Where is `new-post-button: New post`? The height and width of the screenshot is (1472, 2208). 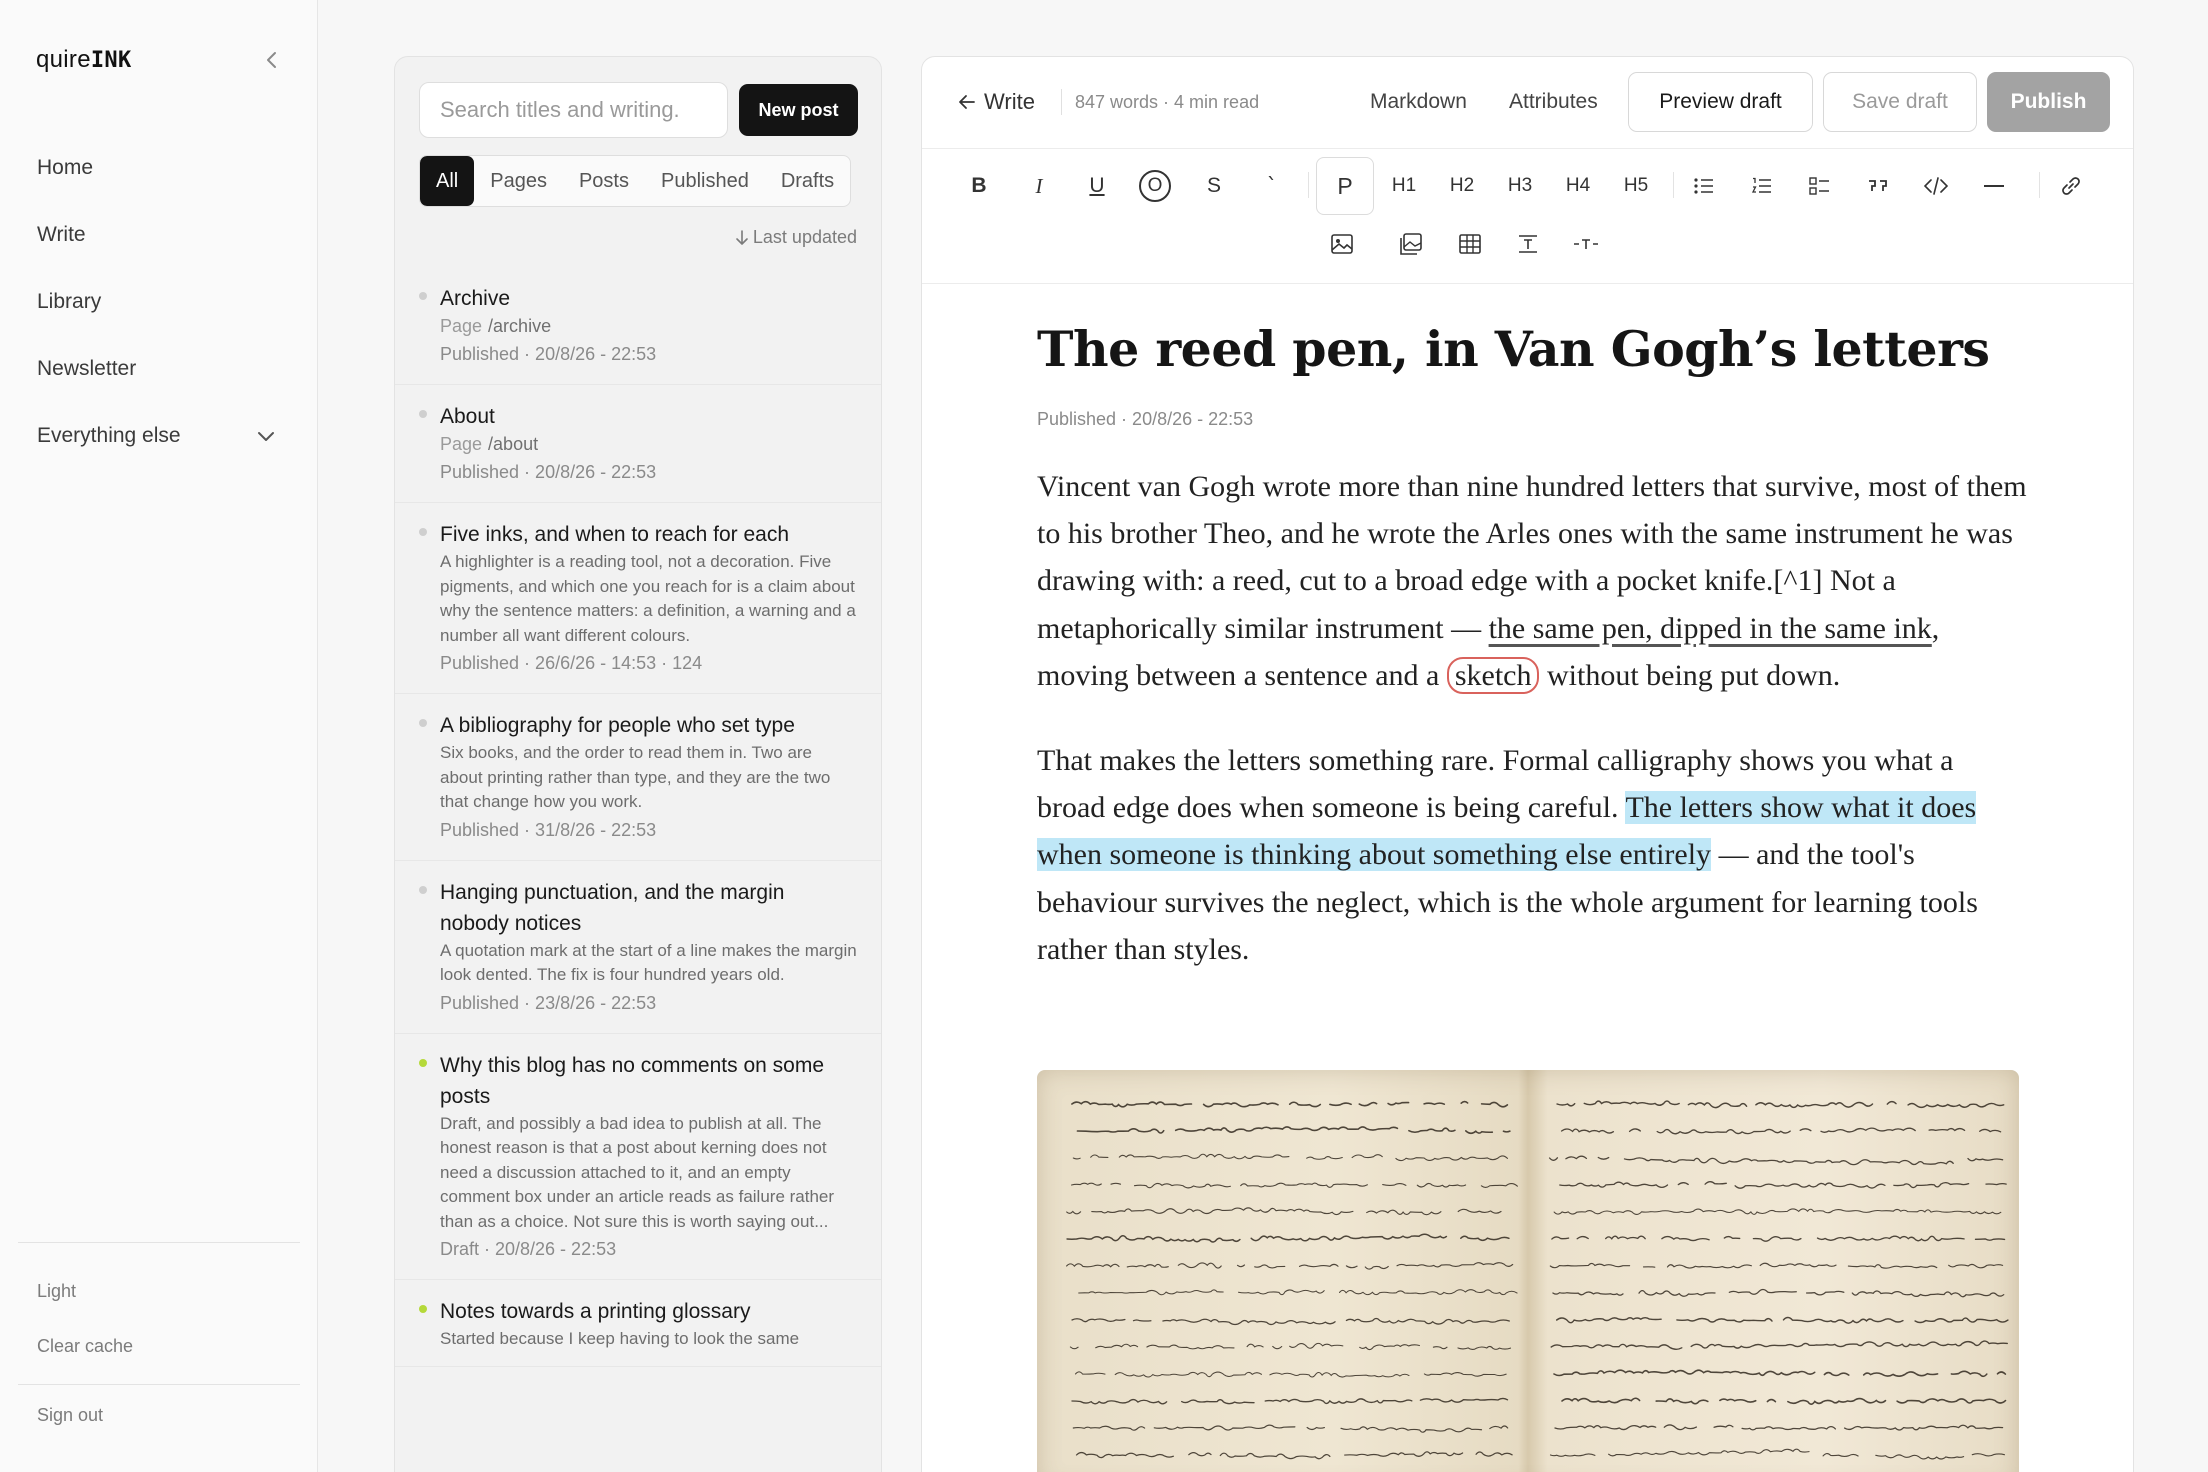
new-post-button: New post is located at coordinates (798, 110).